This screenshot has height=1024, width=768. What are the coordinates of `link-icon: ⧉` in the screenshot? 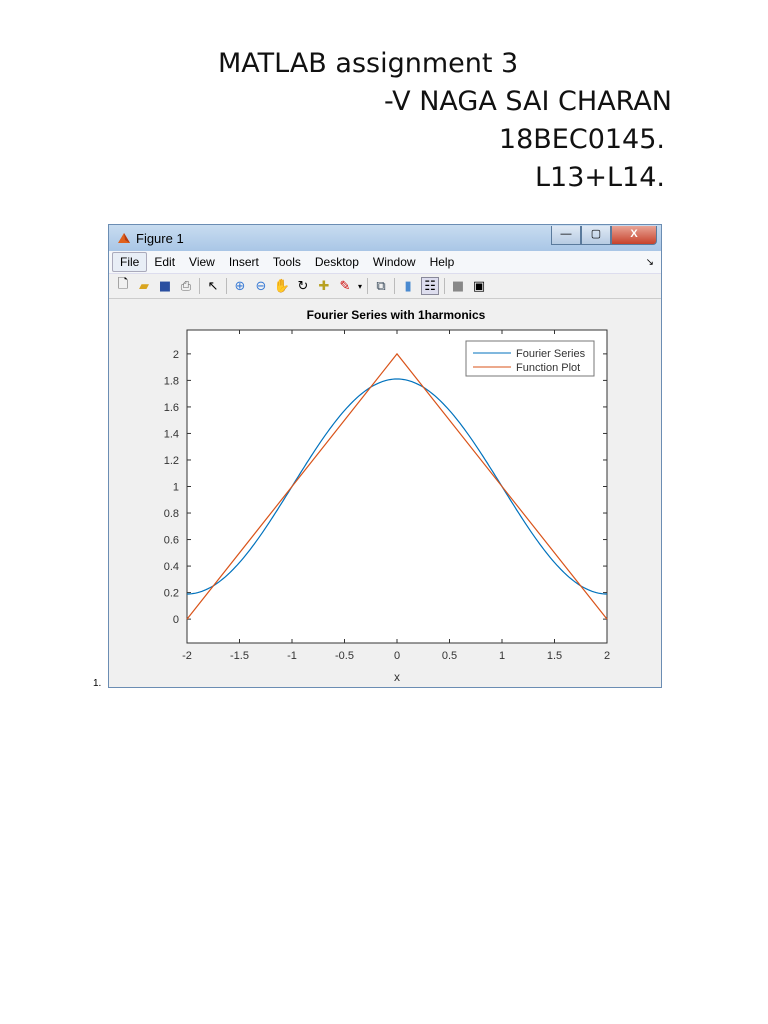 It's located at (381, 286).